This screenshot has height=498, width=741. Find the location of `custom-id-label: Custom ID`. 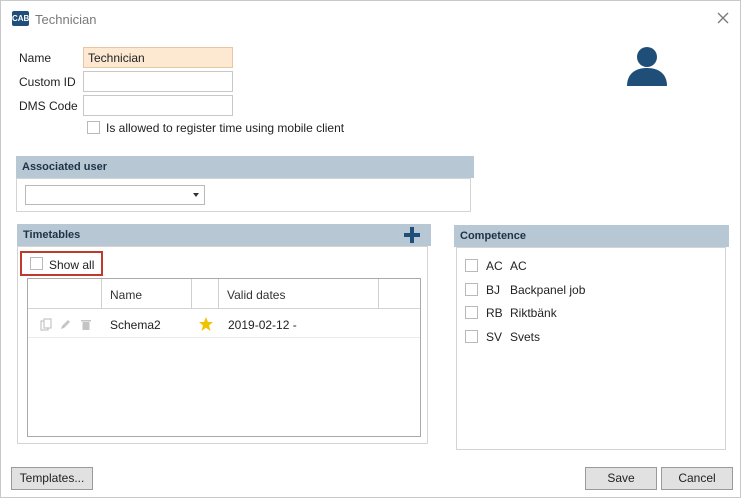

custom-id-label: Custom ID is located at coordinates (47, 82).